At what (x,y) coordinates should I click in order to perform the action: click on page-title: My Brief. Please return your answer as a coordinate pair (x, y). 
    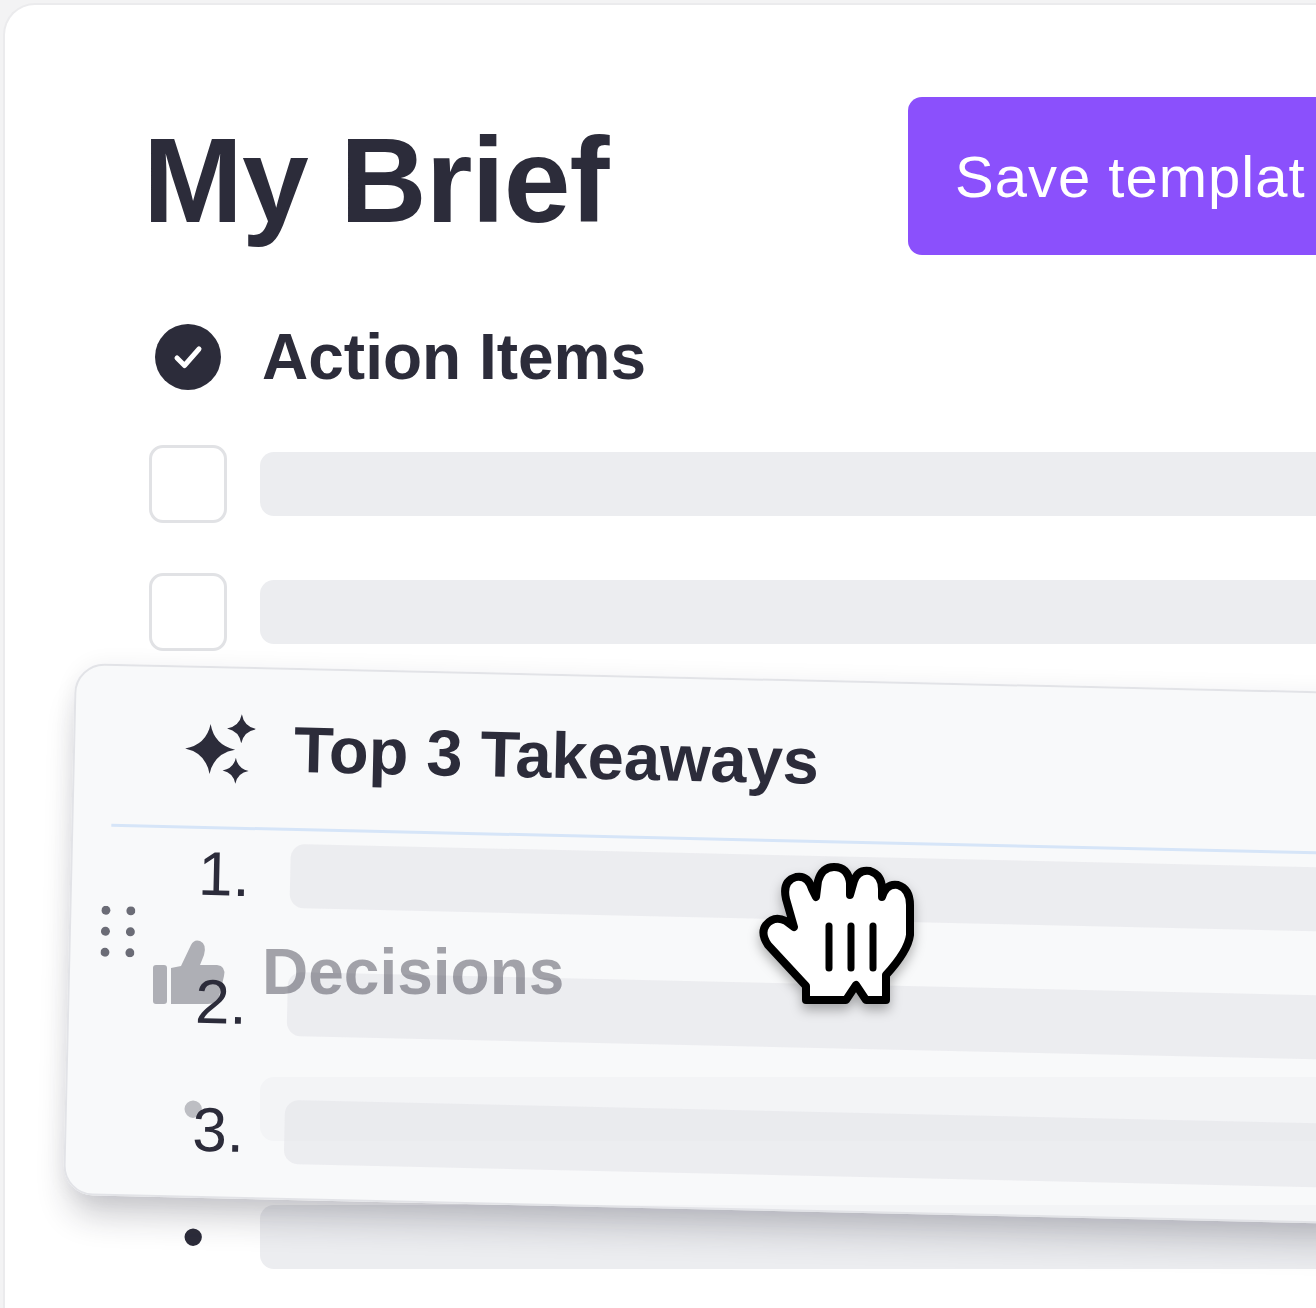
    Looking at the image, I should click on (376, 180).